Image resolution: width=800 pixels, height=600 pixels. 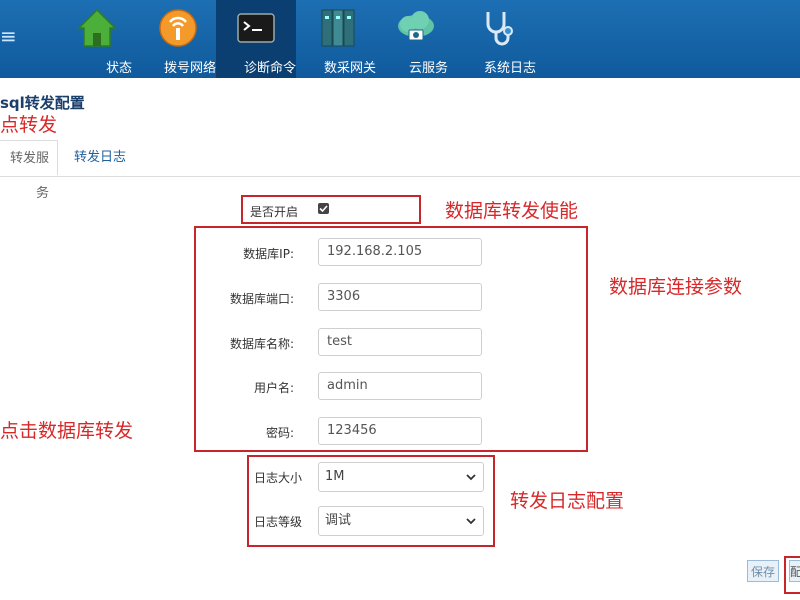 I want to click on save-button: 保存, so click(x=763, y=571).